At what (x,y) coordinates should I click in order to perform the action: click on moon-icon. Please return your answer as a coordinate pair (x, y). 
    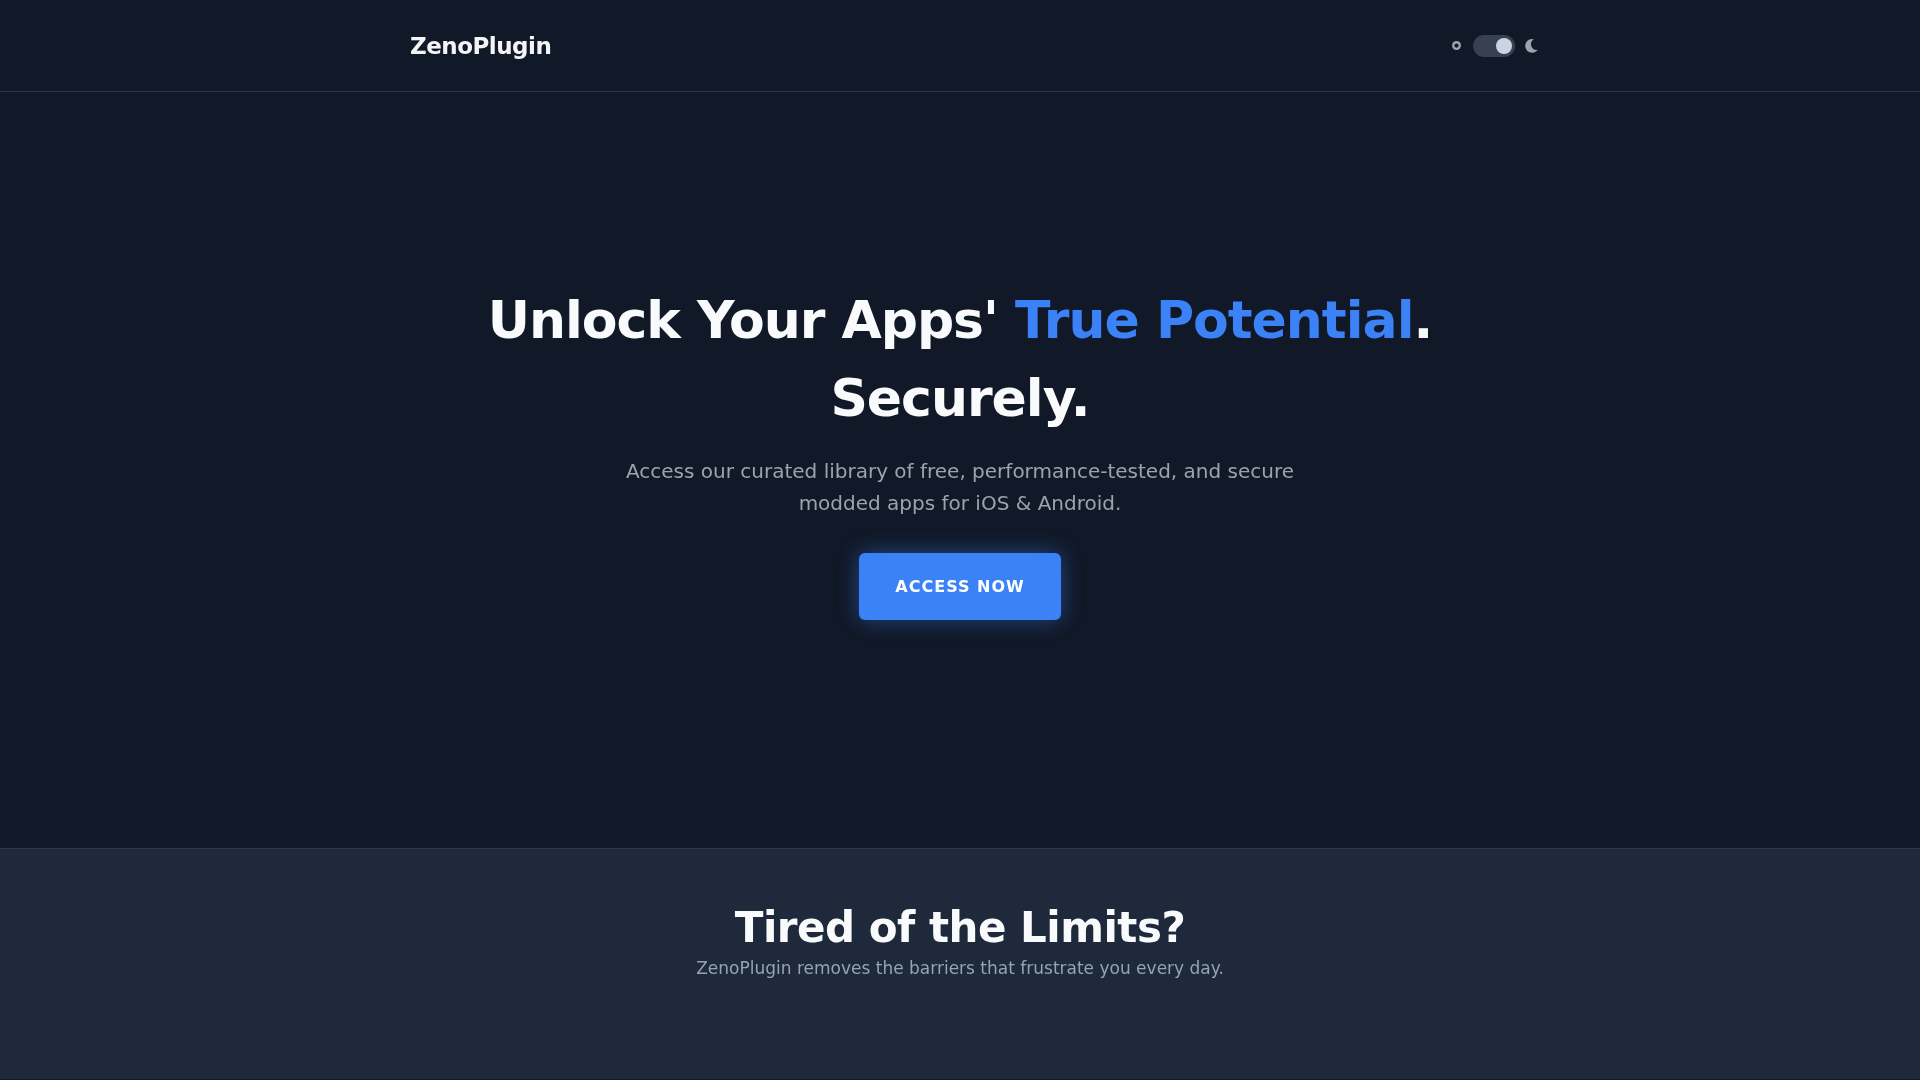
    Looking at the image, I should click on (1531, 45).